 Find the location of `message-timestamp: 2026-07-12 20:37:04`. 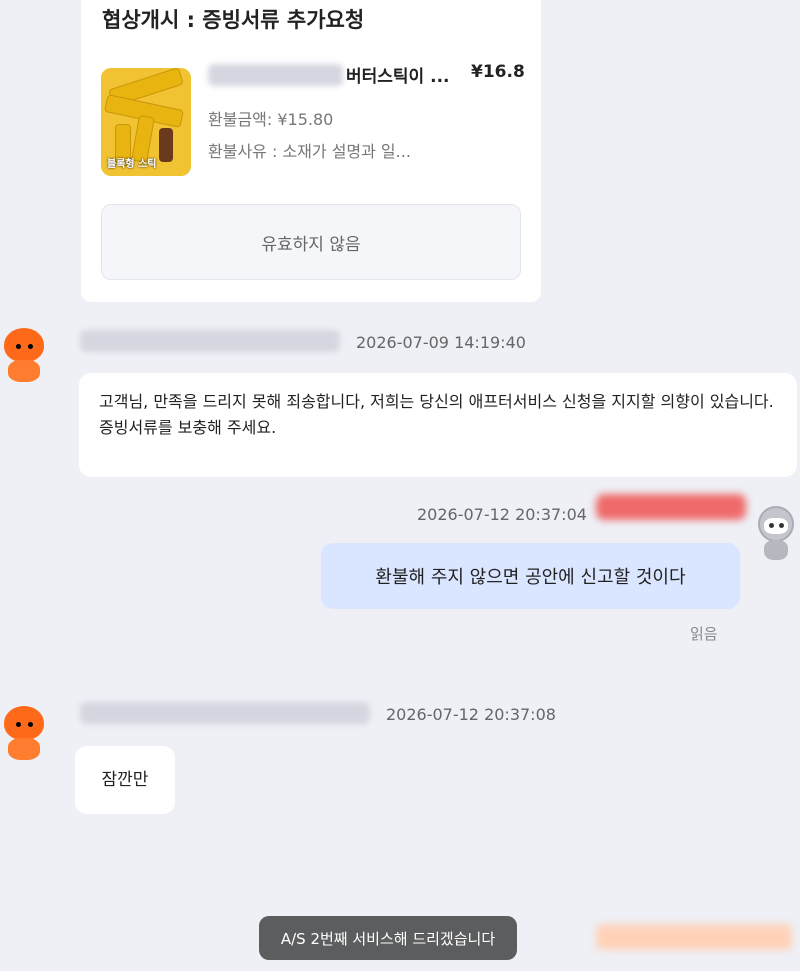

message-timestamp: 2026-07-12 20:37:04 is located at coordinates (502, 514).